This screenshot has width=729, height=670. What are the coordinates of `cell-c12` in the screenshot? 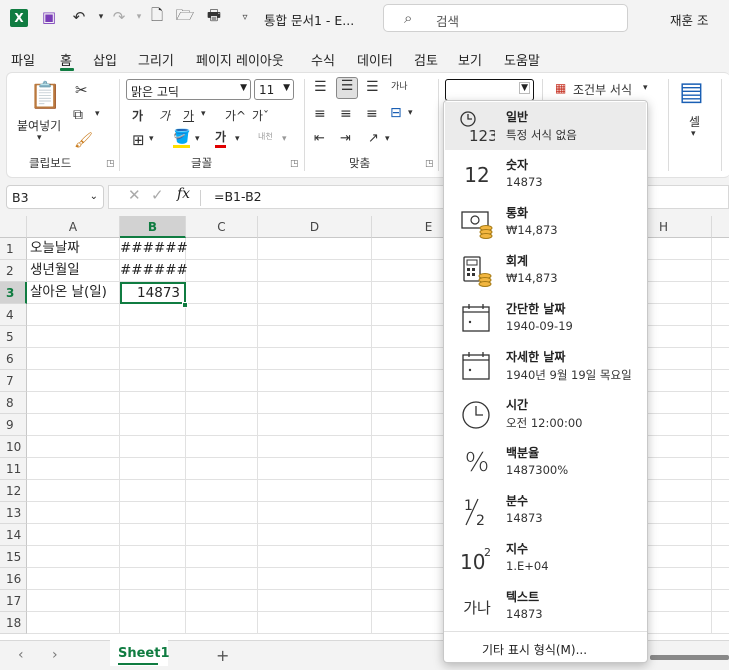 It's located at (222, 491).